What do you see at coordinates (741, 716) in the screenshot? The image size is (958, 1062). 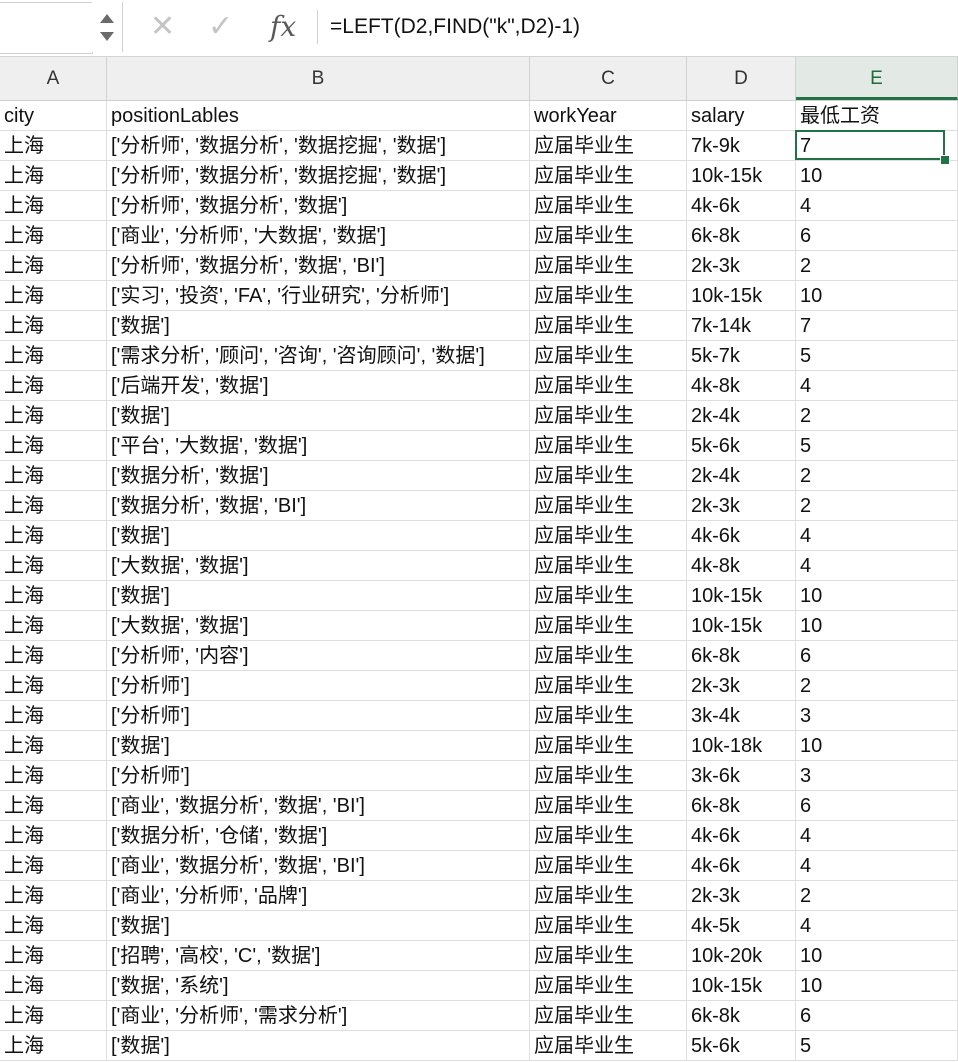 I see `cell: 3k-4k` at bounding box center [741, 716].